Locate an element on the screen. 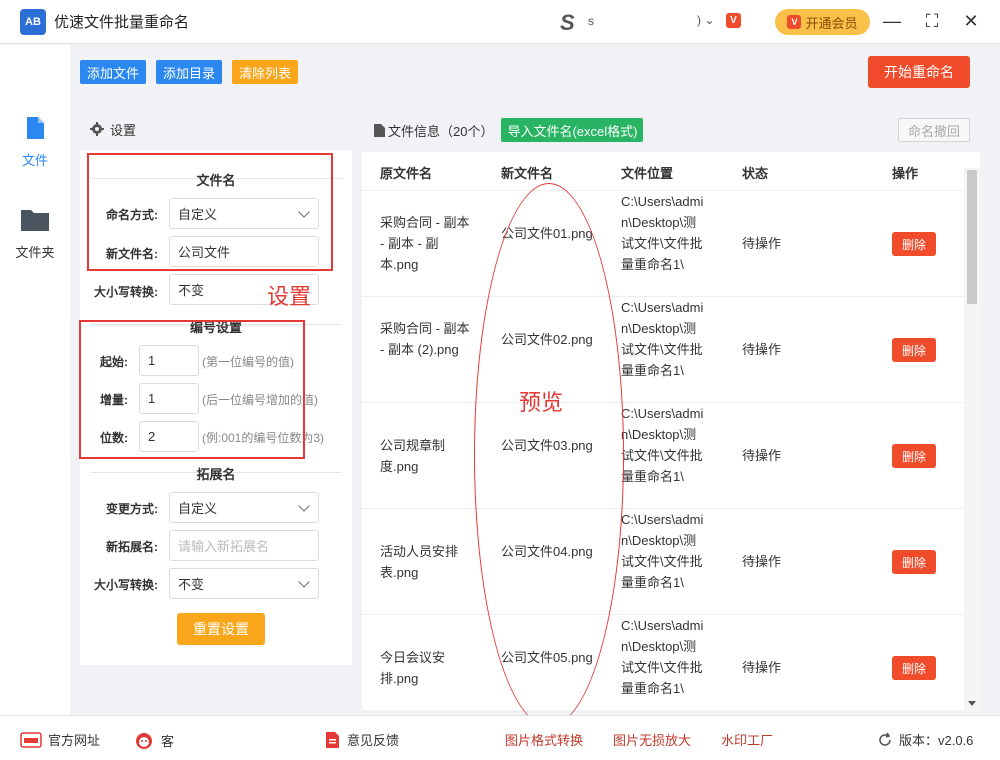 The image size is (1000, 760). nav-item-files-label: 文件 is located at coordinates (34, 160).